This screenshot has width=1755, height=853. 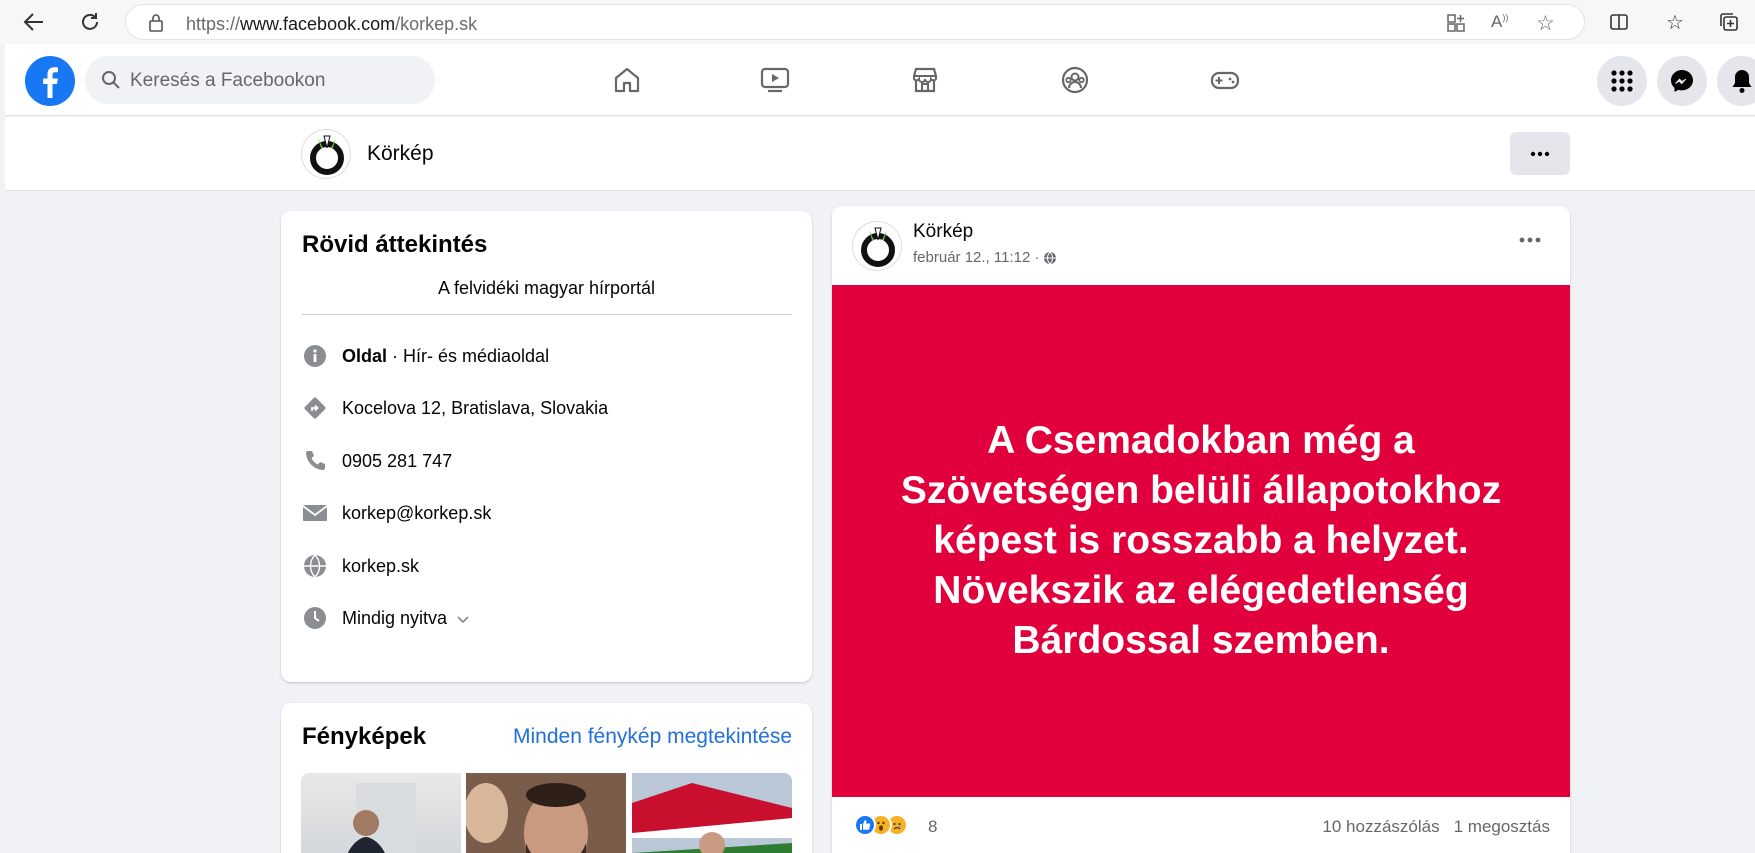 What do you see at coordinates (1530, 240) in the screenshot?
I see `post-more-options-icon` at bounding box center [1530, 240].